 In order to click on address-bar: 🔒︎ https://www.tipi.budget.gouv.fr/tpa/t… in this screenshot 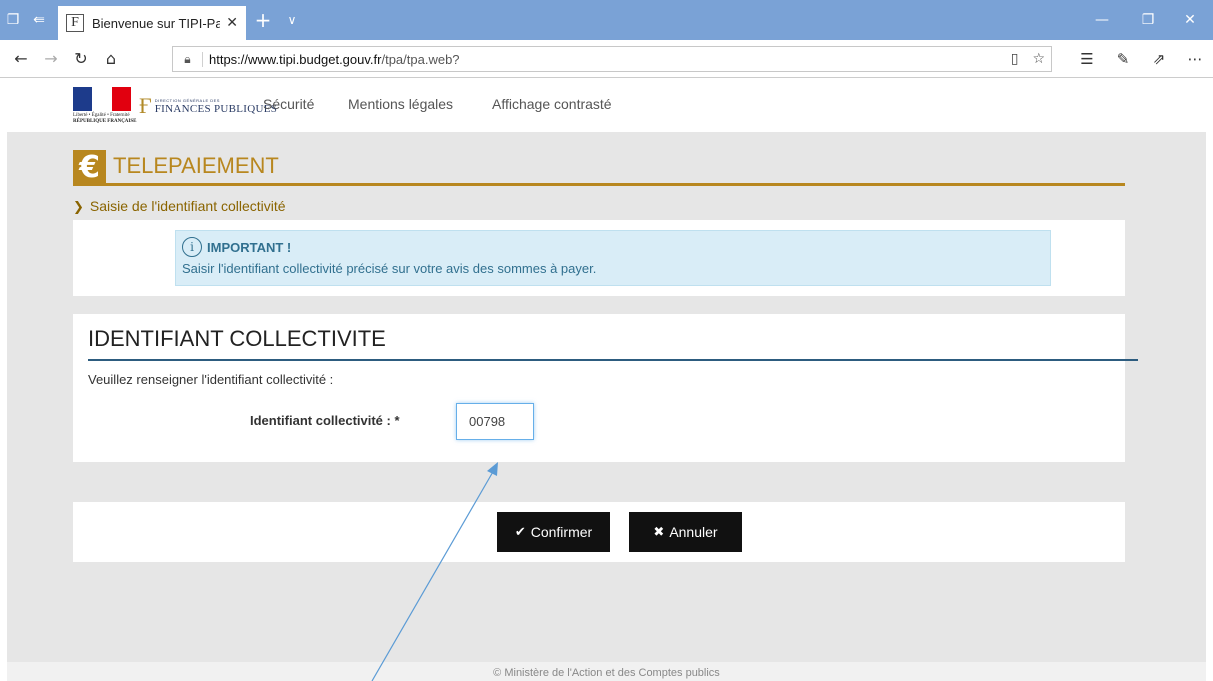, I will do `click(612, 59)`.